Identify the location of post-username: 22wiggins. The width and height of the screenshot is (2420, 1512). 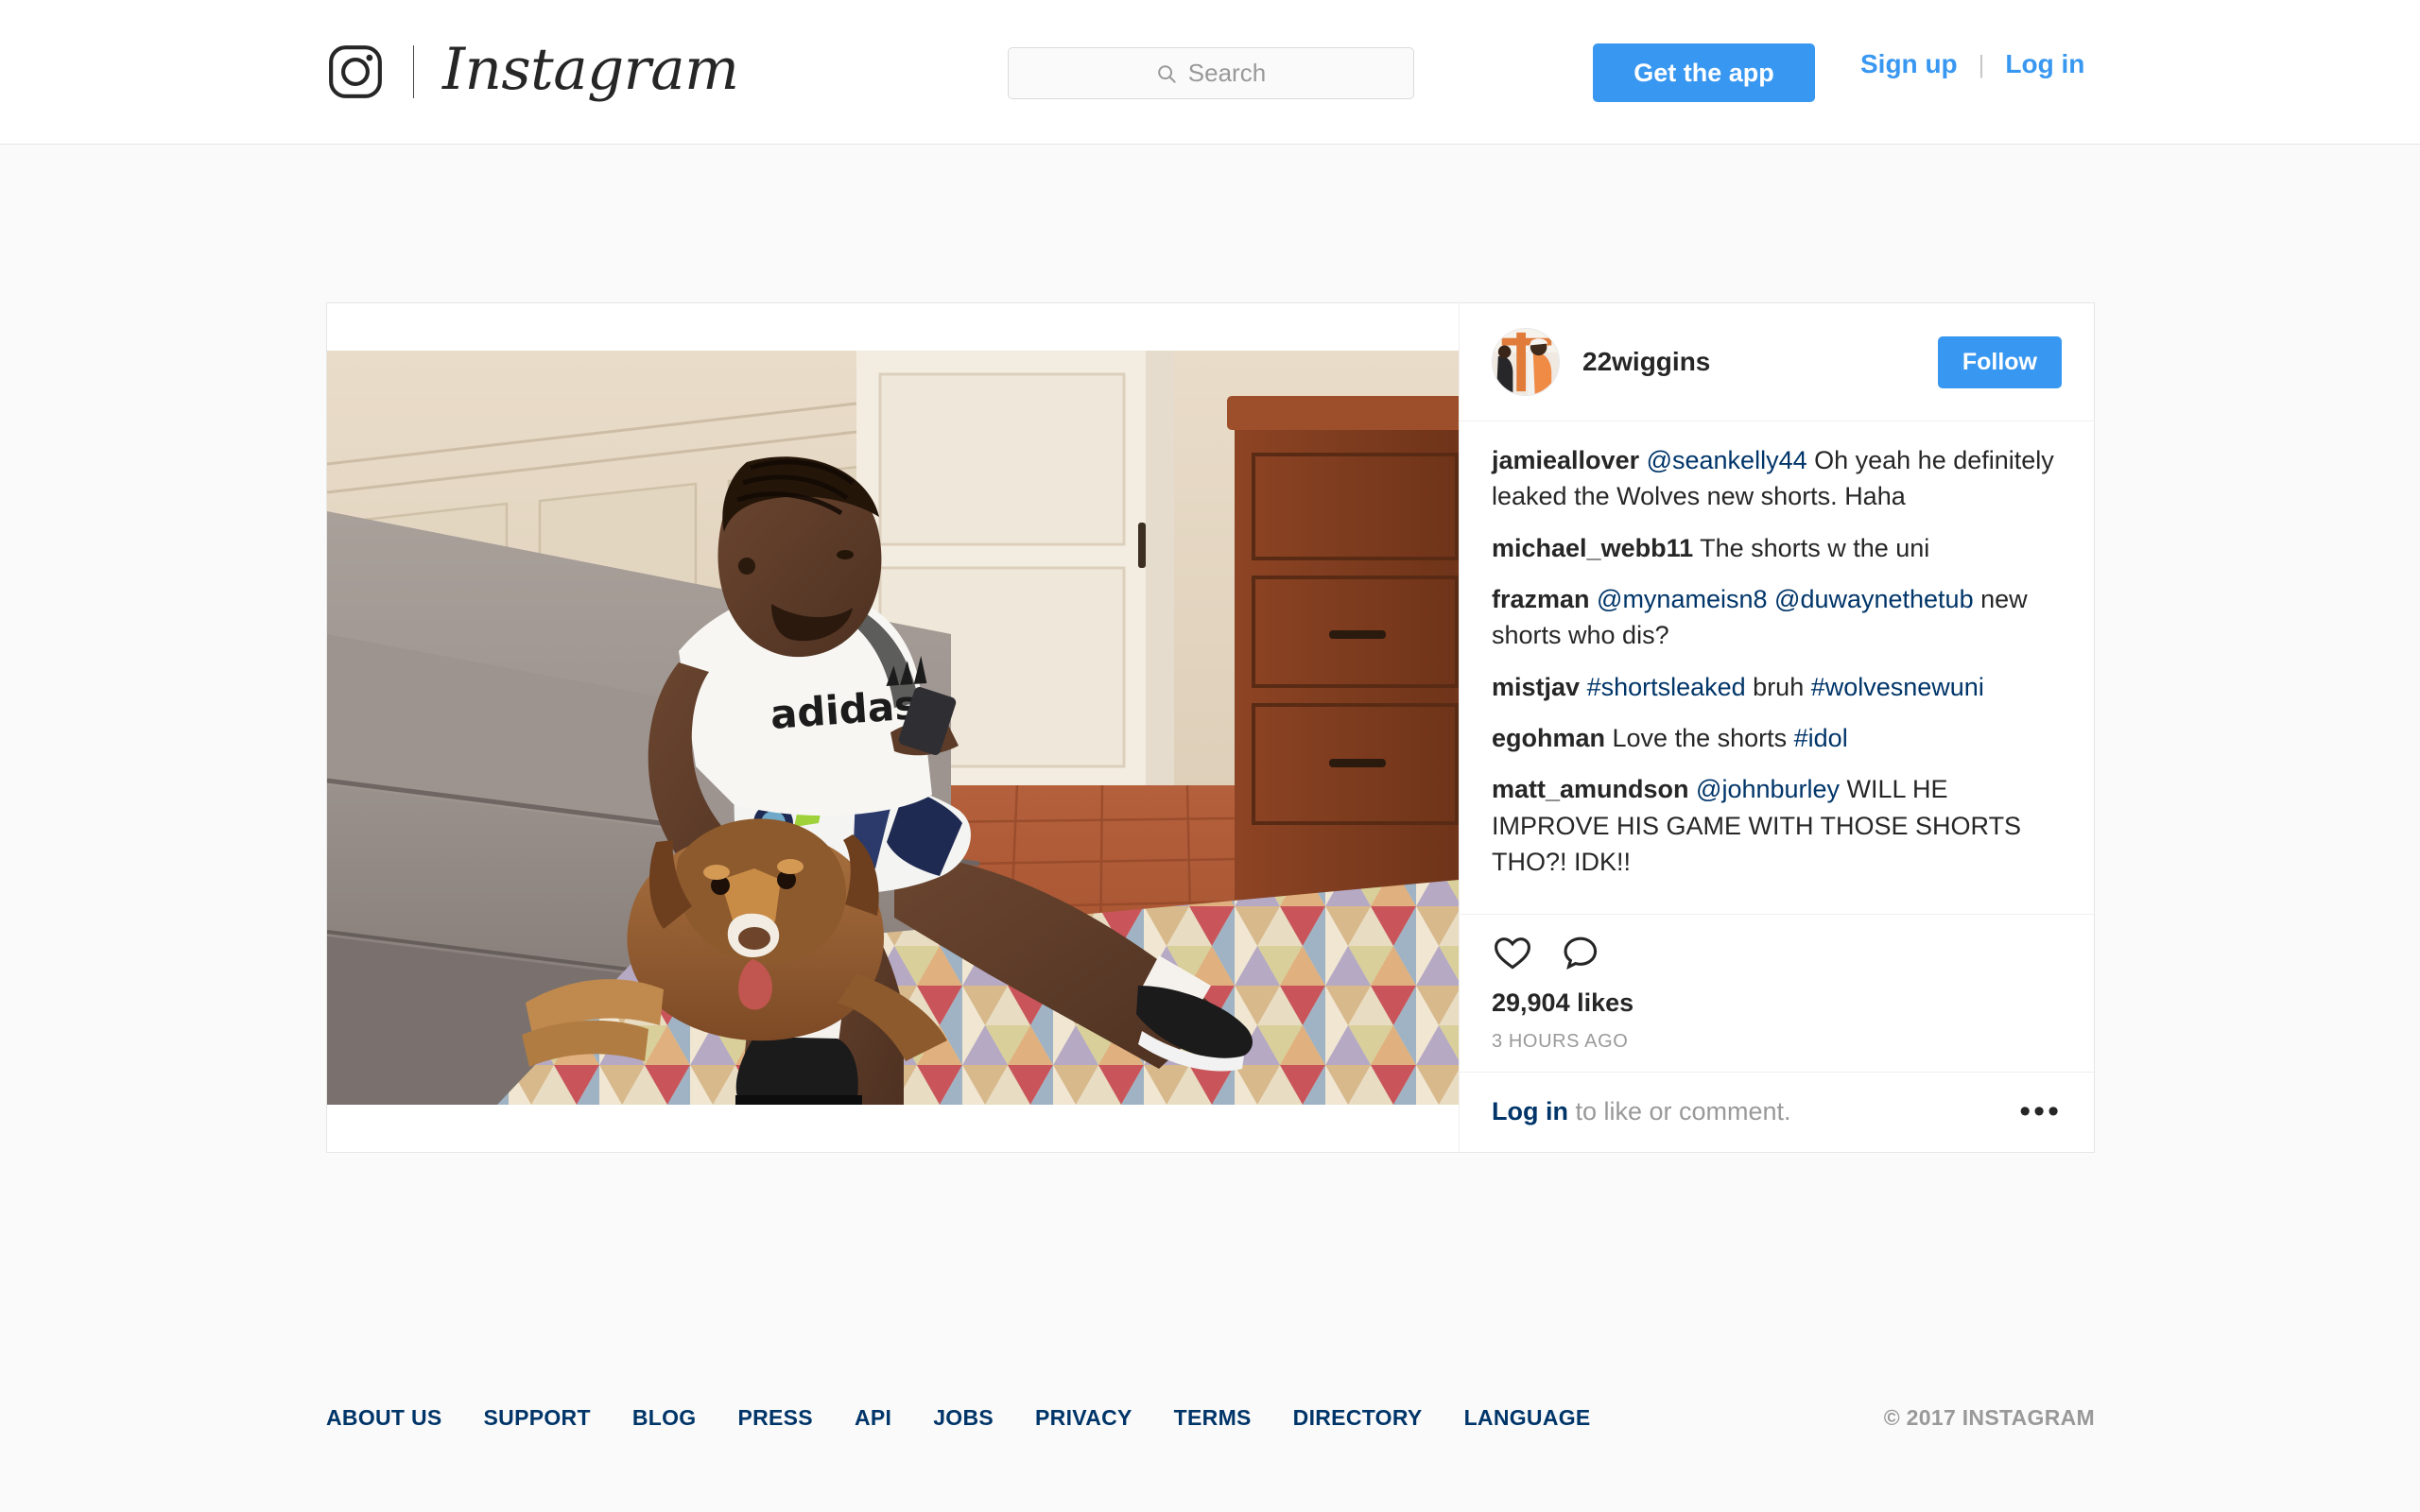
(1760, 362).